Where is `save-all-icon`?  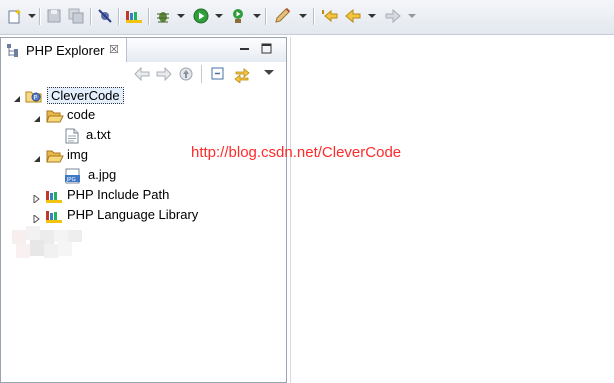 save-all-icon is located at coordinates (76, 16).